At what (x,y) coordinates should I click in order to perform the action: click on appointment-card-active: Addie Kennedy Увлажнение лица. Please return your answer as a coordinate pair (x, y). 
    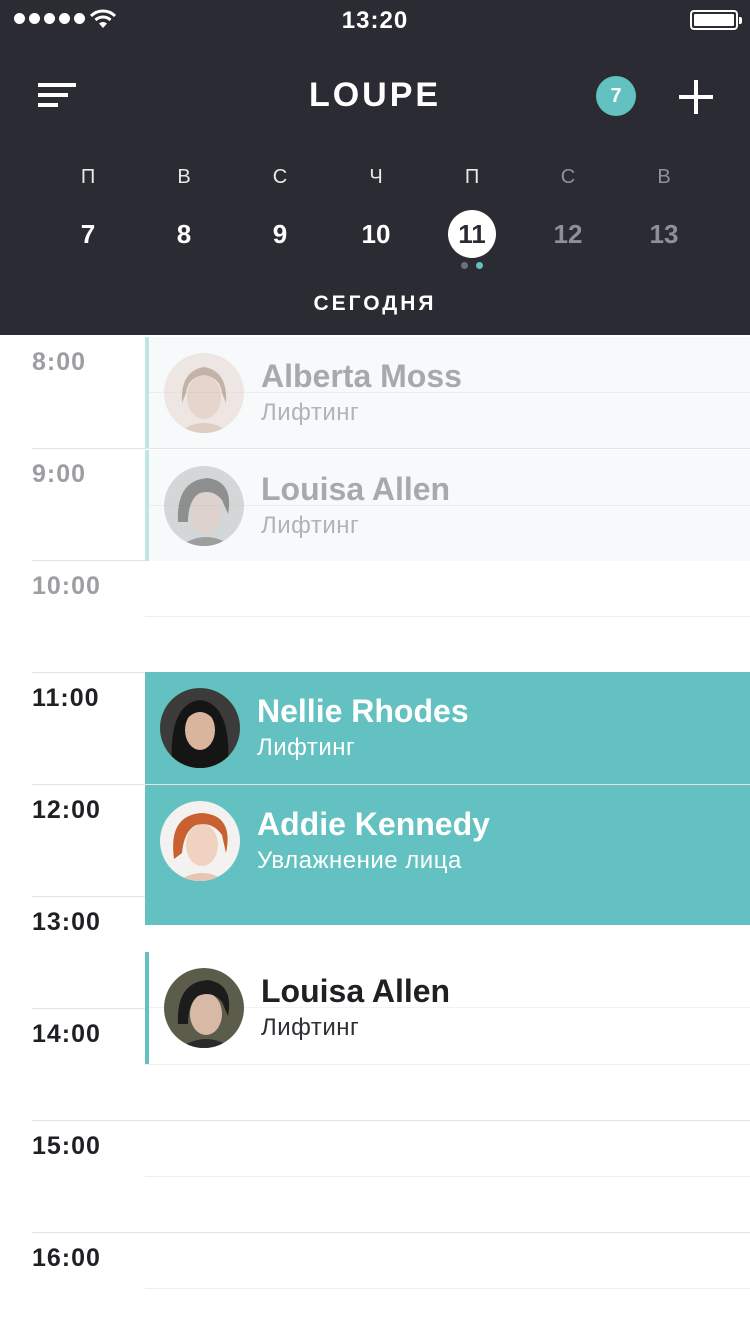
    Looking at the image, I should click on (447, 855).